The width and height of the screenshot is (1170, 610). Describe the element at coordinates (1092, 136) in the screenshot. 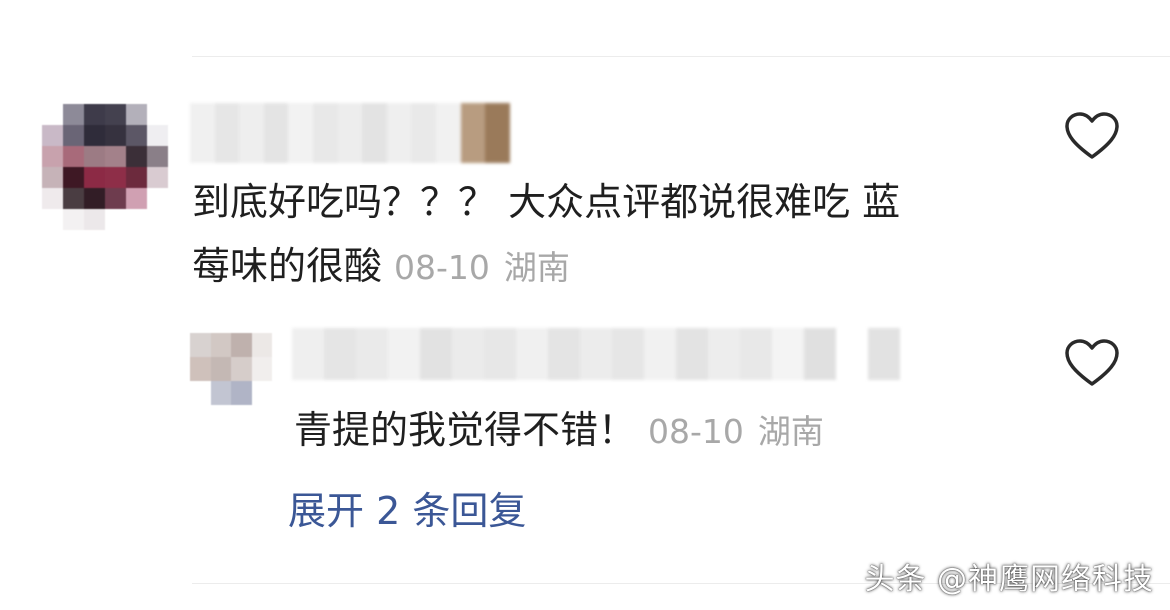

I see `like-heart-icon` at that location.